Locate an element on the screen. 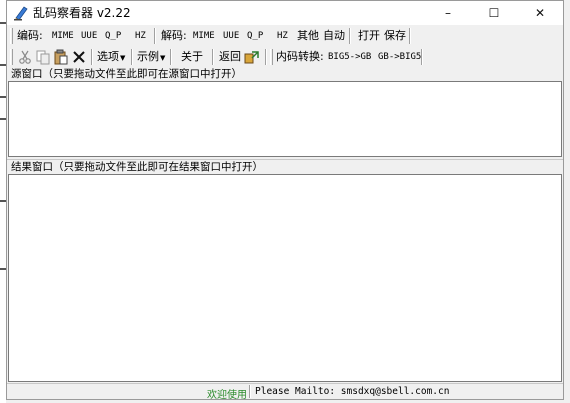 The height and width of the screenshot is (403, 570). decode-other-button: 其他 is located at coordinates (308, 36).